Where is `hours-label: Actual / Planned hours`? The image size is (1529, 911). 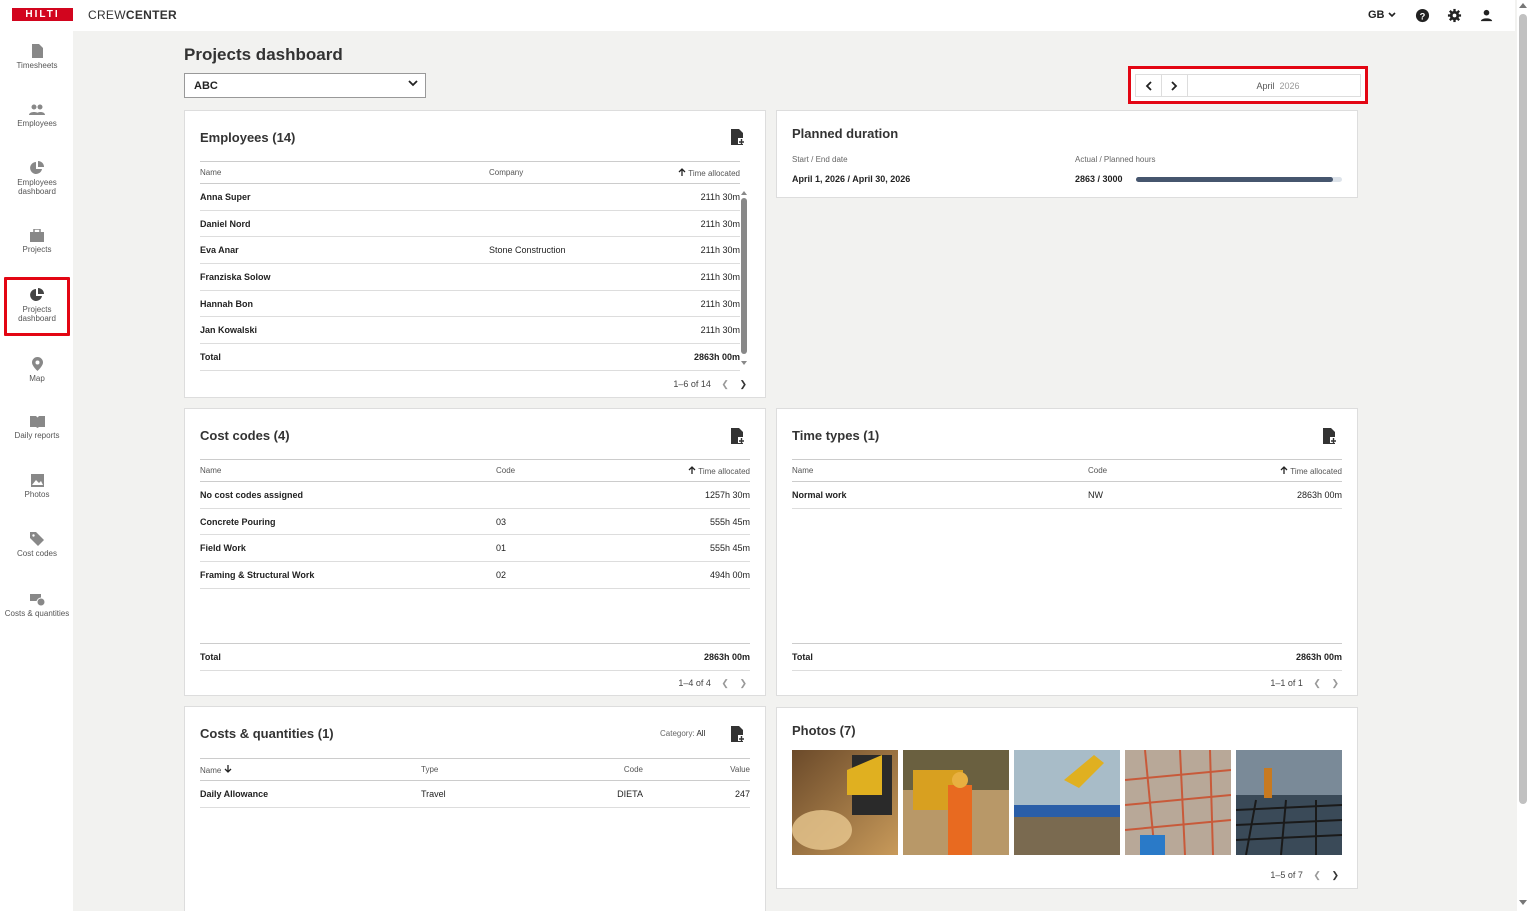 hours-label: Actual / Planned hours is located at coordinates (1115, 159).